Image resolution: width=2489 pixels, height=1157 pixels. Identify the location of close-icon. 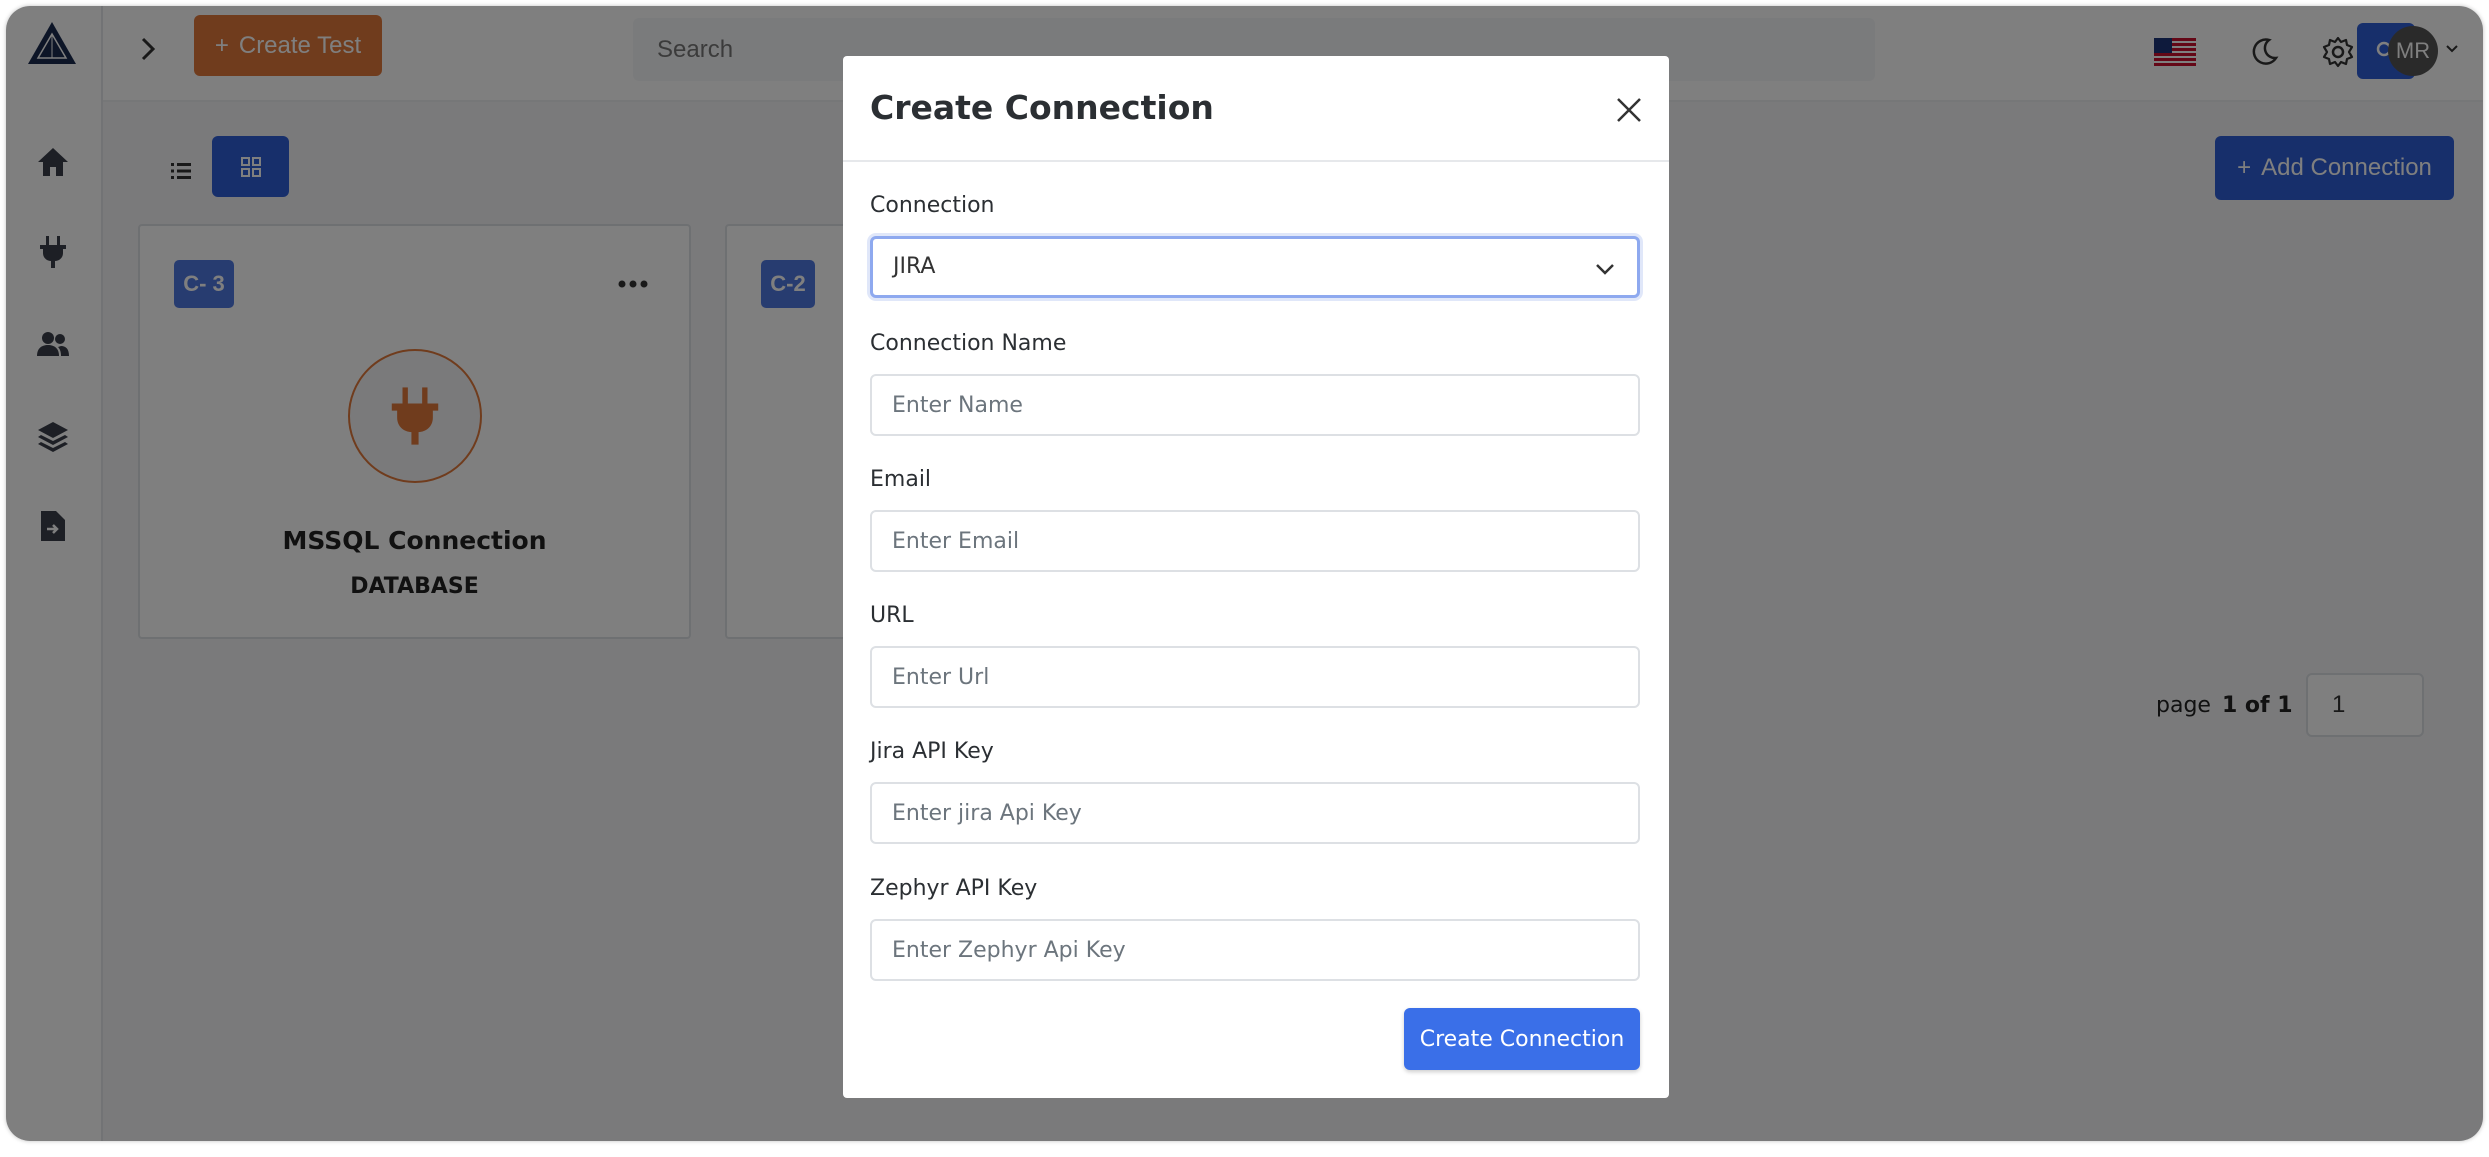
(1629, 110).